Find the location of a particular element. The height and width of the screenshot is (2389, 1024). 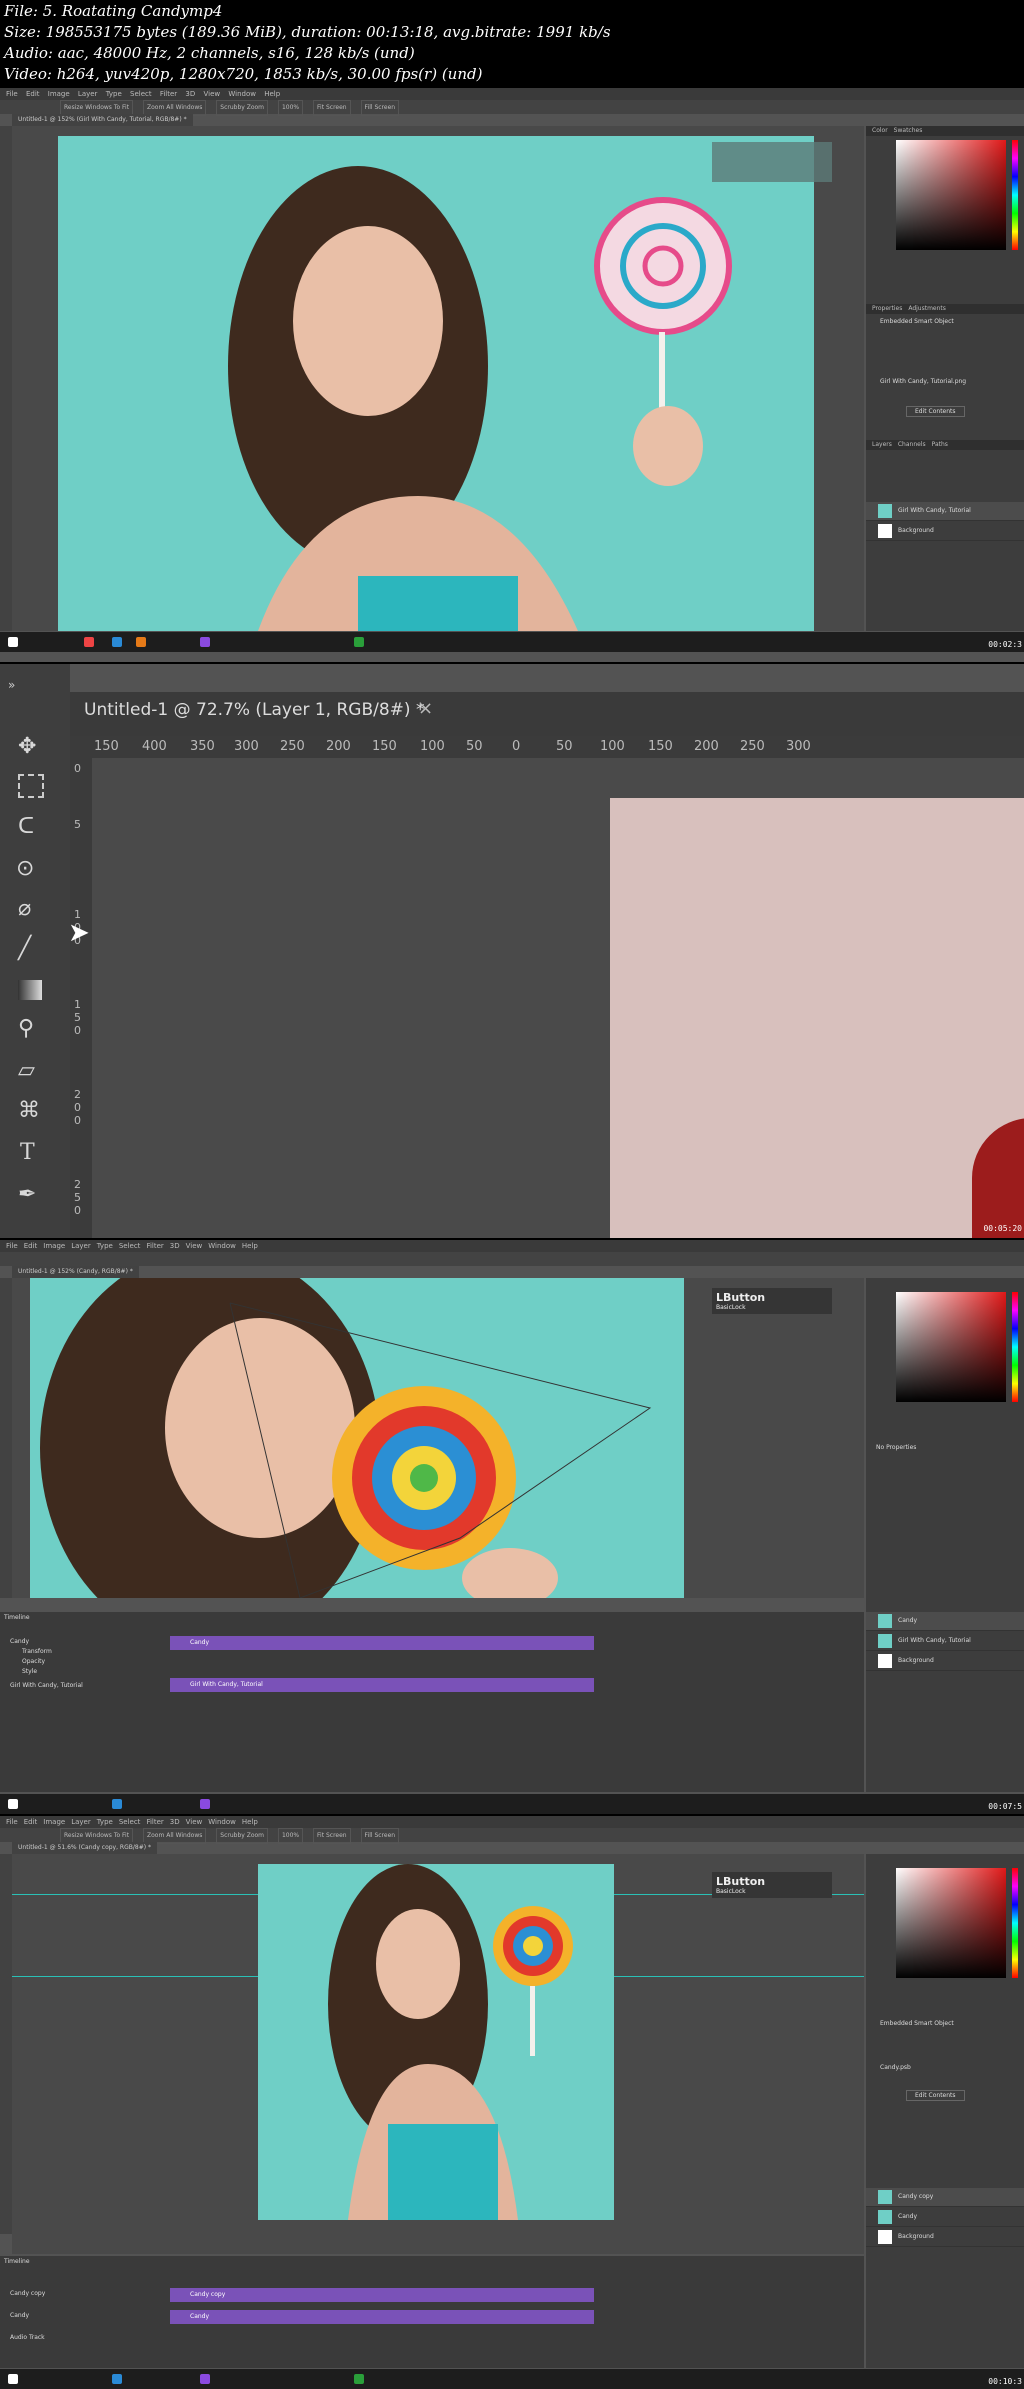

close-tab-icon: × is located at coordinates (425, 708).